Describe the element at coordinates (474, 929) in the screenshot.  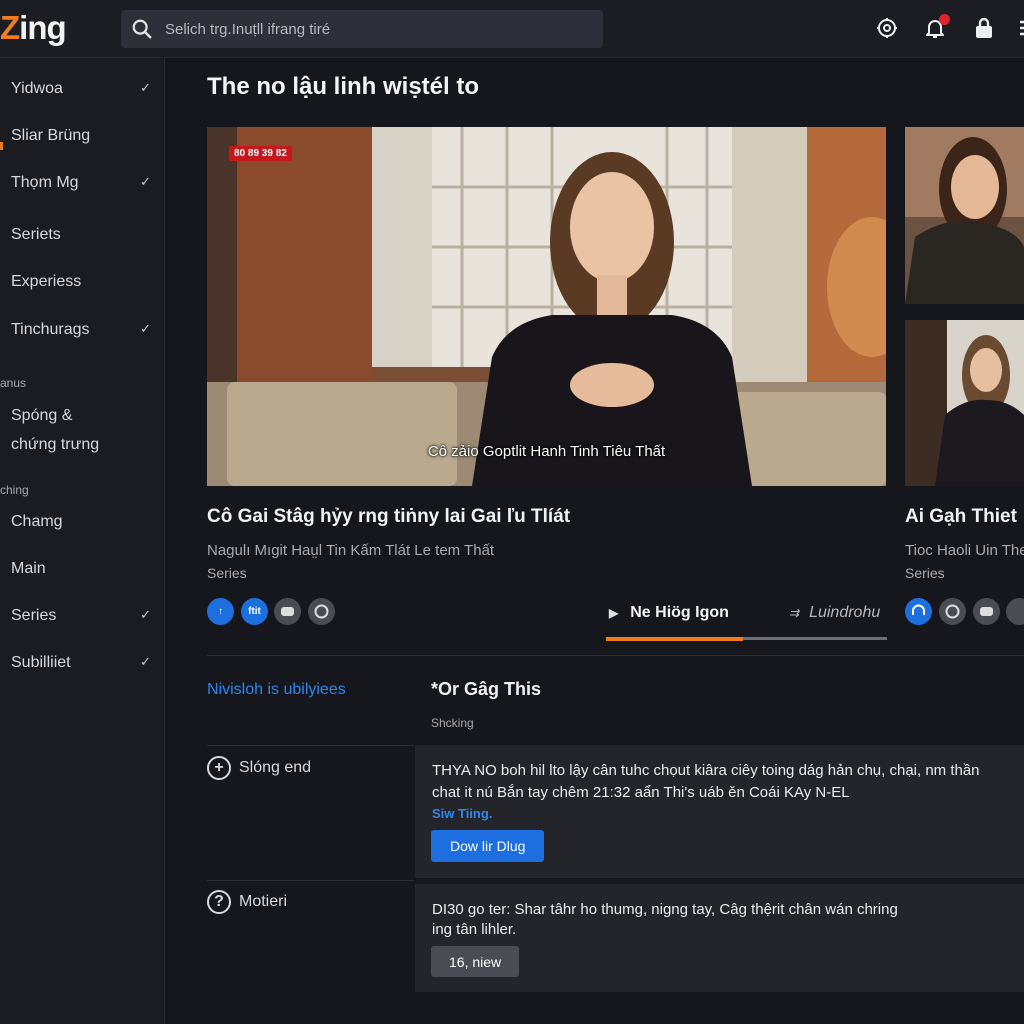
I see `panel-text-line: ing tân lihler.` at that location.